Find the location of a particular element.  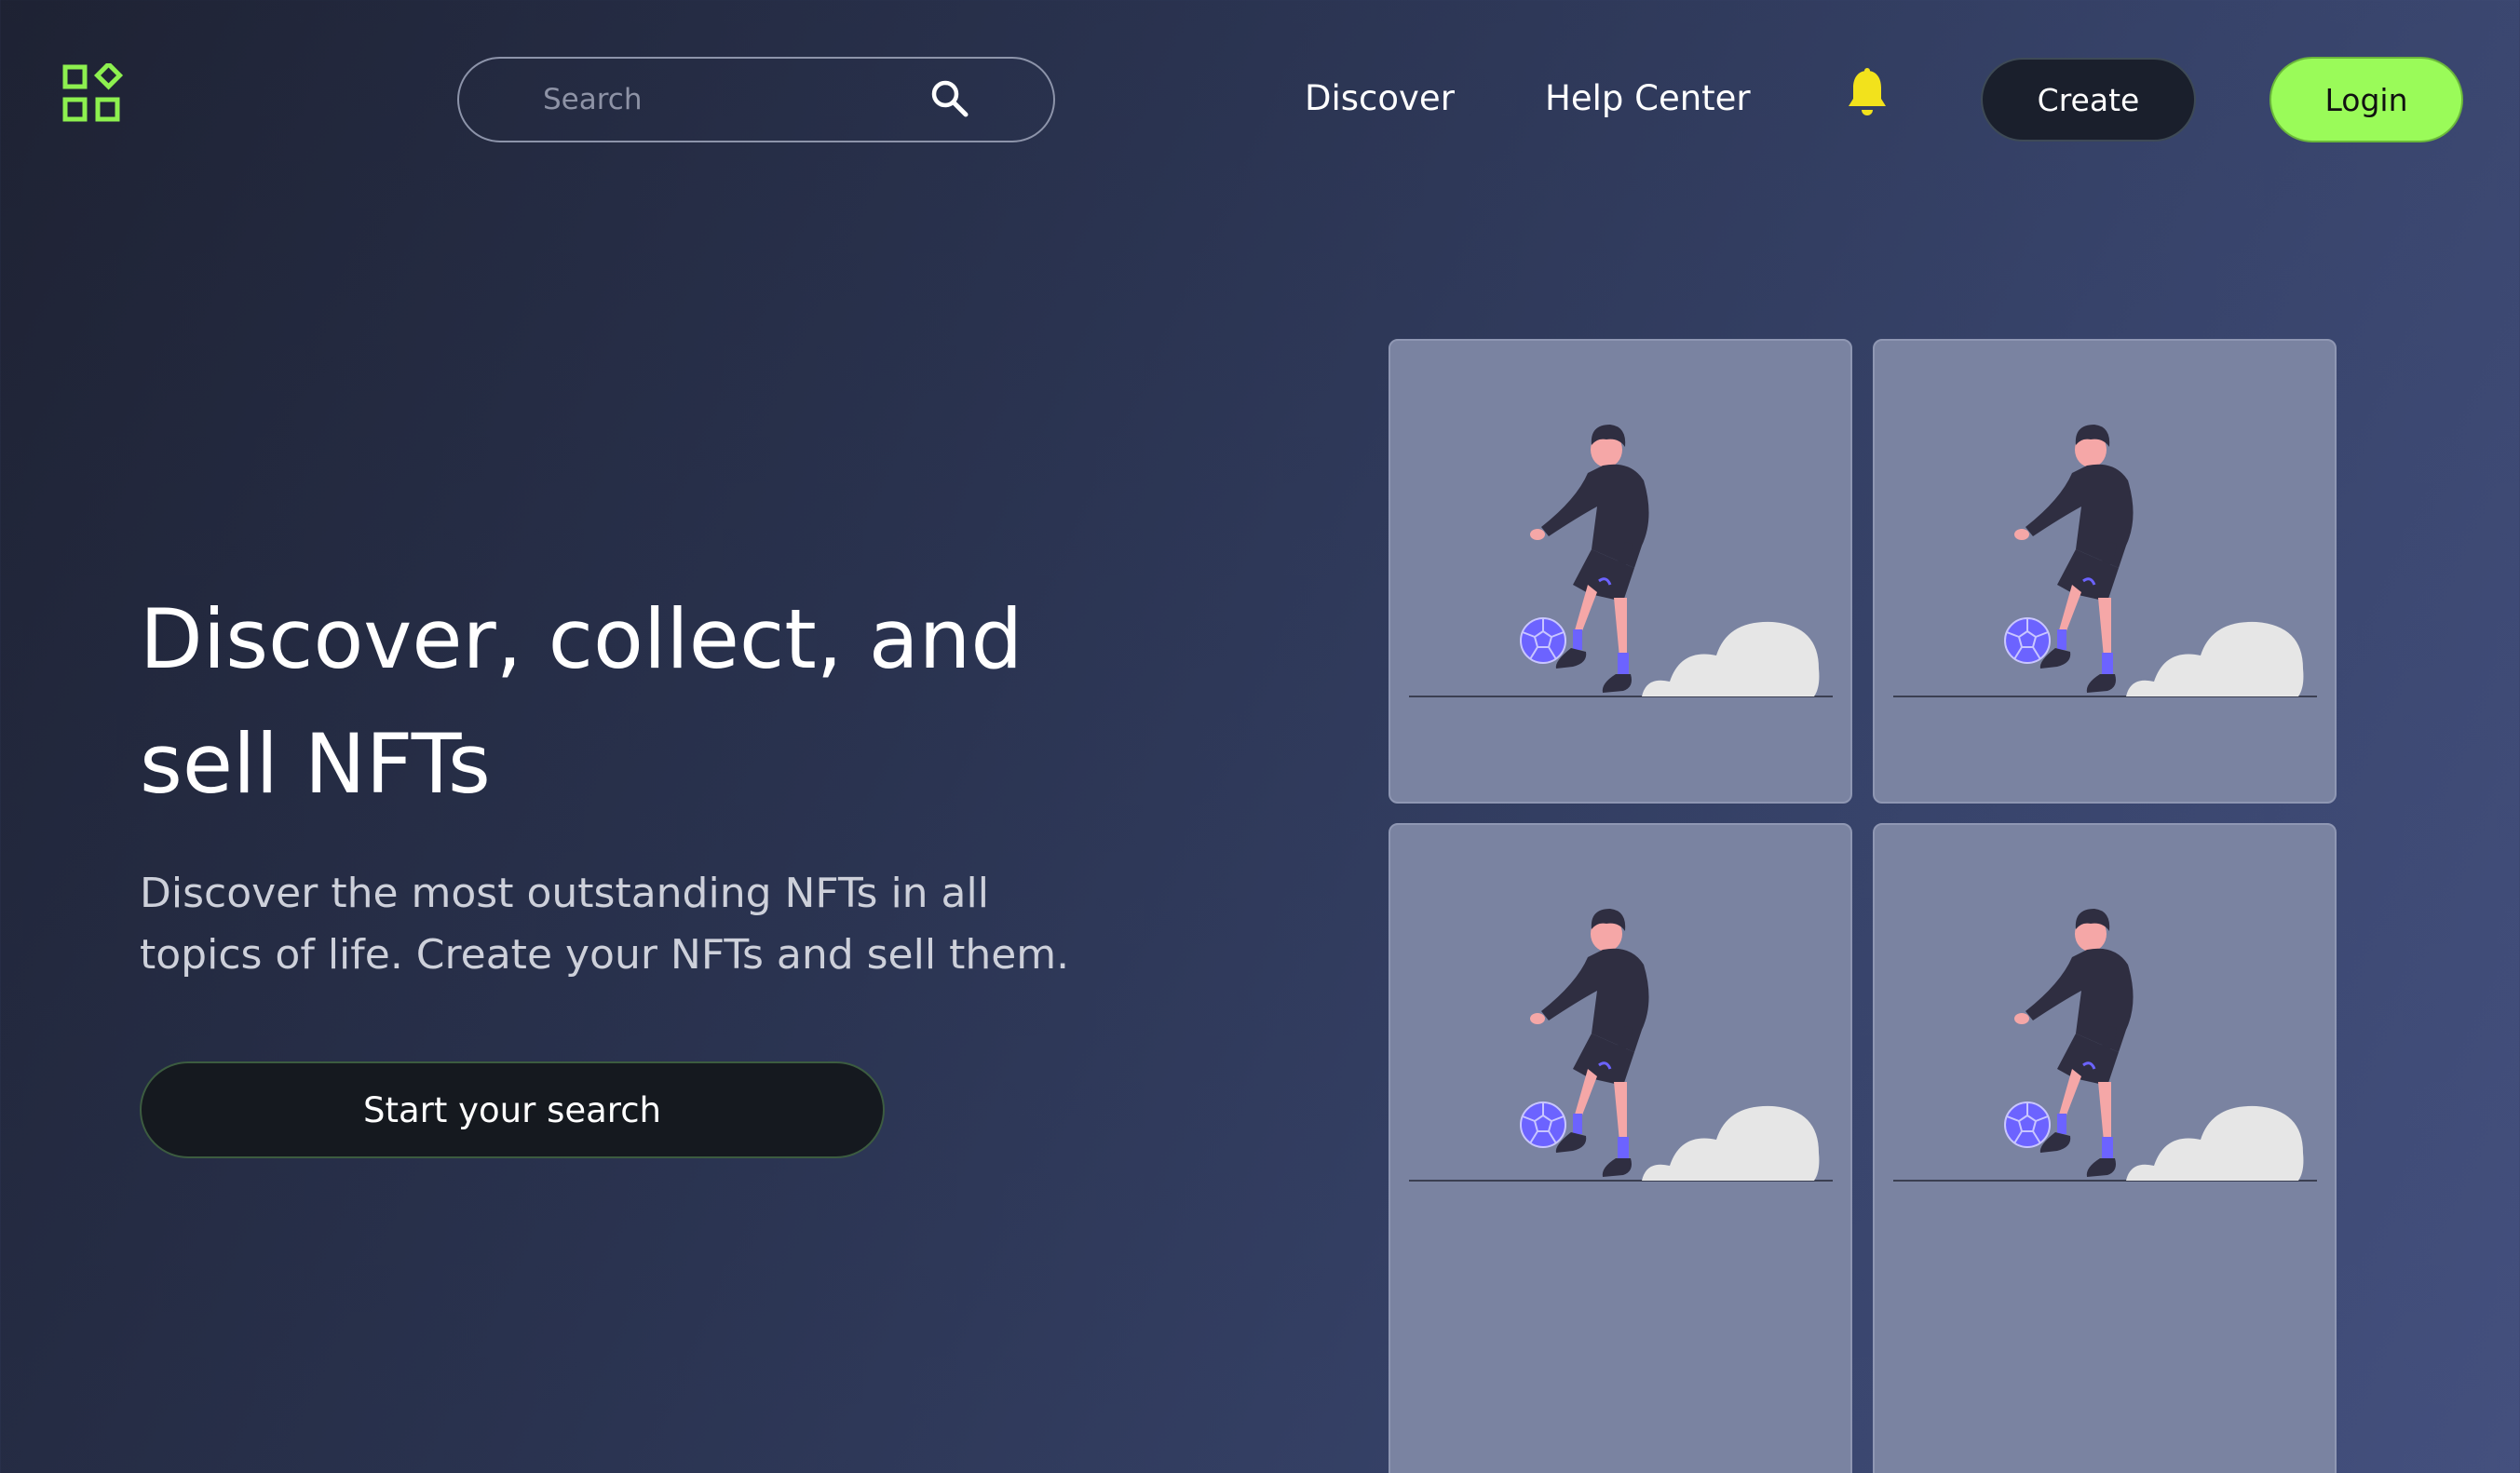

hero-title: Discover, collect, and sell NFTs is located at coordinates (581, 702).